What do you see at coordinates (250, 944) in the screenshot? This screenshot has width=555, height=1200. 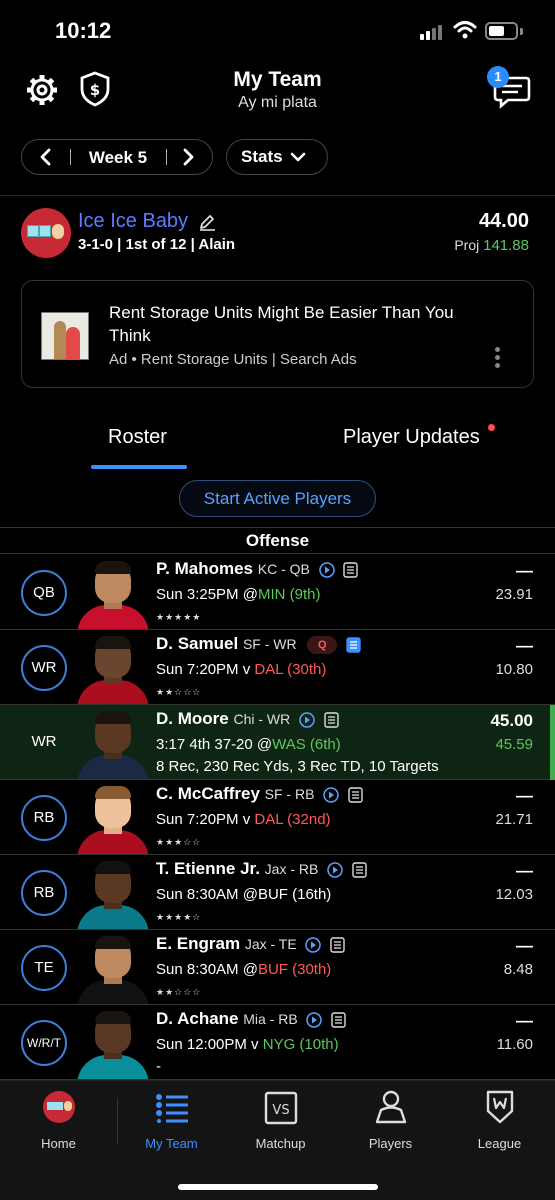 I see `player-info: E. Engram Jax - TE` at bounding box center [250, 944].